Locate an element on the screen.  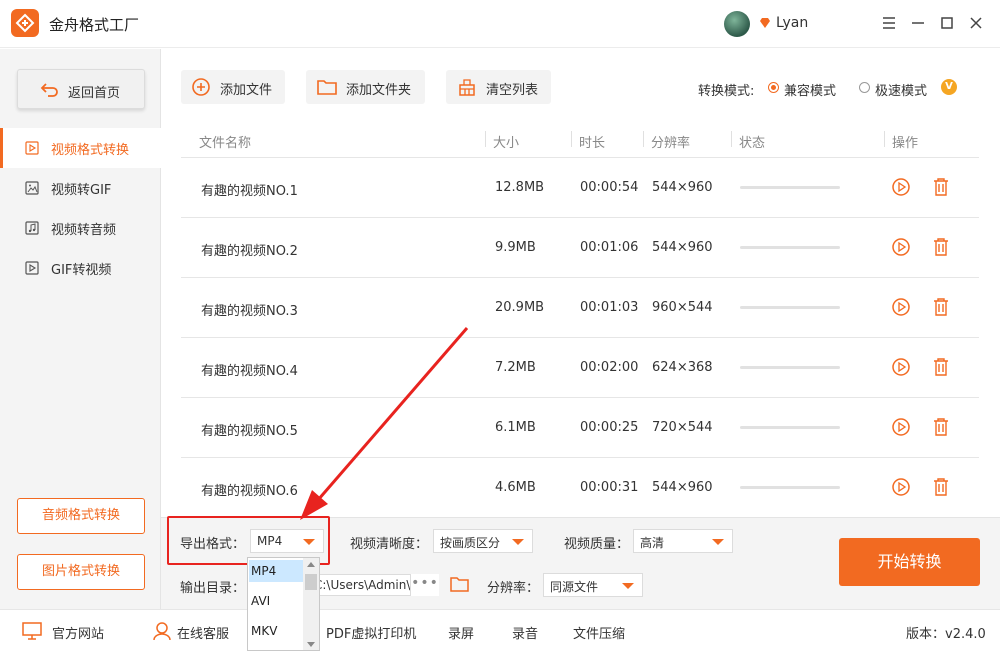
table-row: 有趣的视频NO.2 9.9MB 00:01:06 544×960 is located at coordinates (580, 248).